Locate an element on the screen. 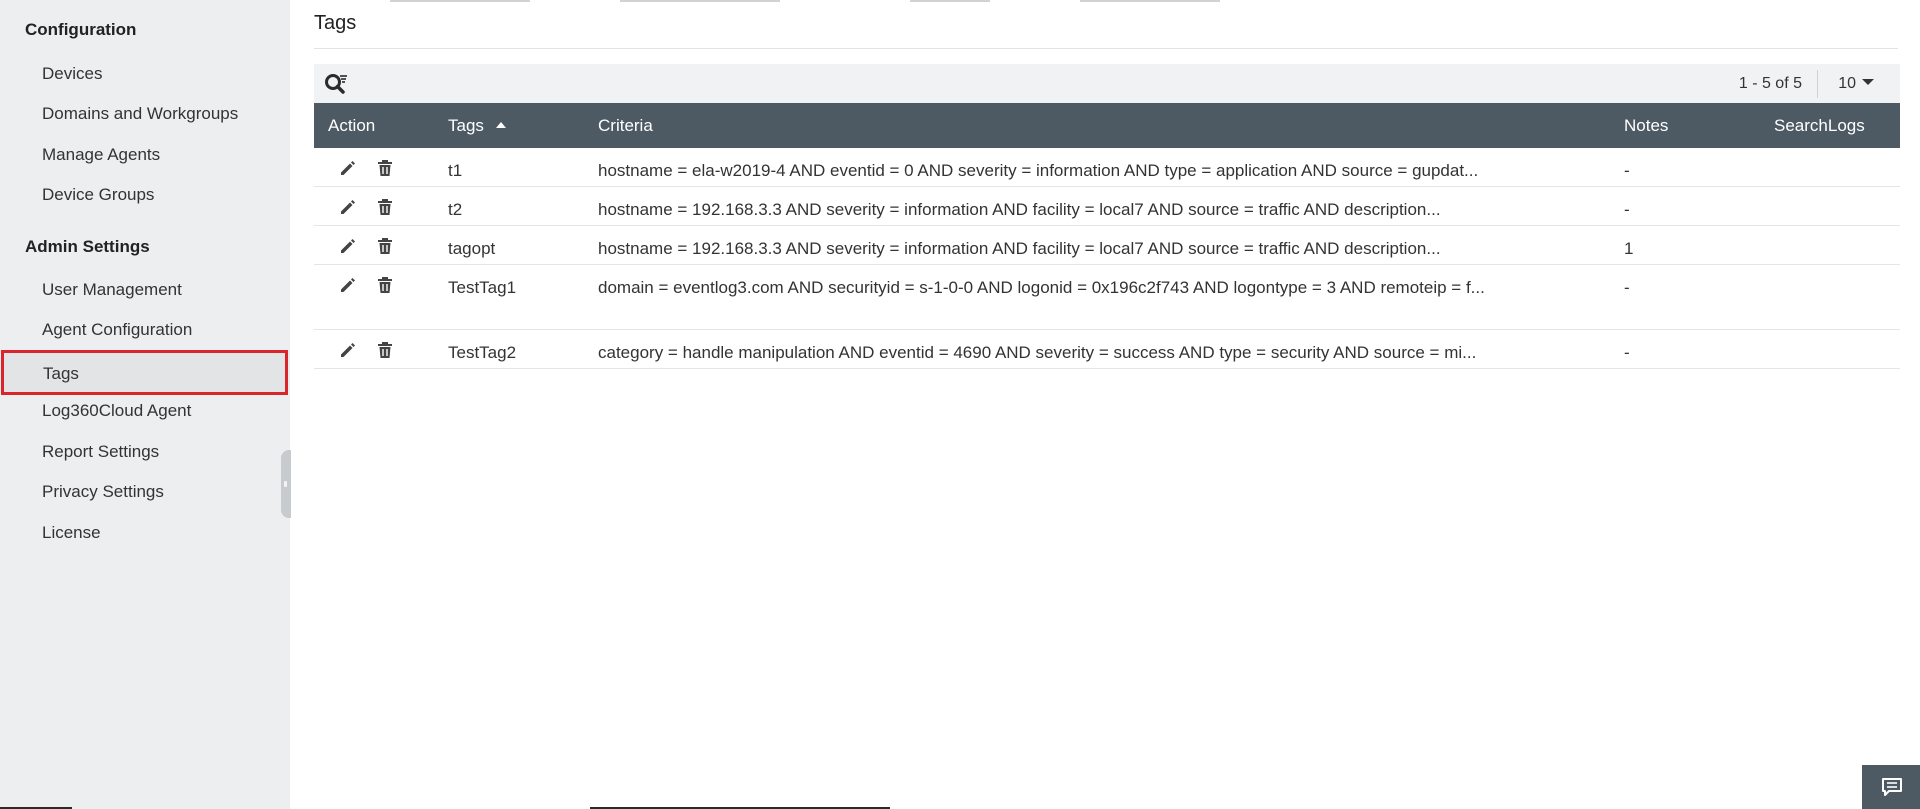 The height and width of the screenshot is (809, 1920). sidebar-item-devices: Devices is located at coordinates (145, 74).